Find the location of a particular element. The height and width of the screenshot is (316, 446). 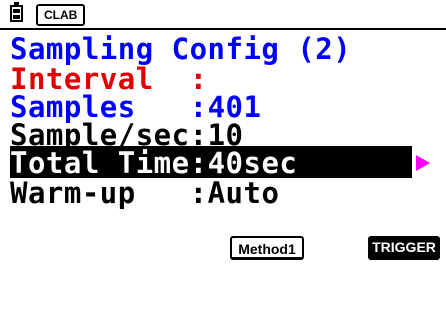

page-title-text: Sampling Config (2) is located at coordinates (181, 49).